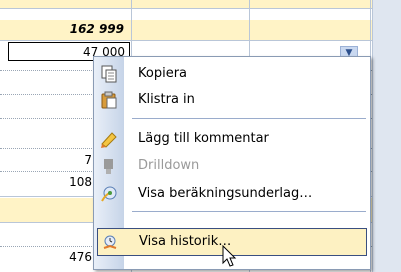 The width and height of the screenshot is (401, 272). Describe the element at coordinates (186, 4) in the screenshot. I see `header-band` at that location.